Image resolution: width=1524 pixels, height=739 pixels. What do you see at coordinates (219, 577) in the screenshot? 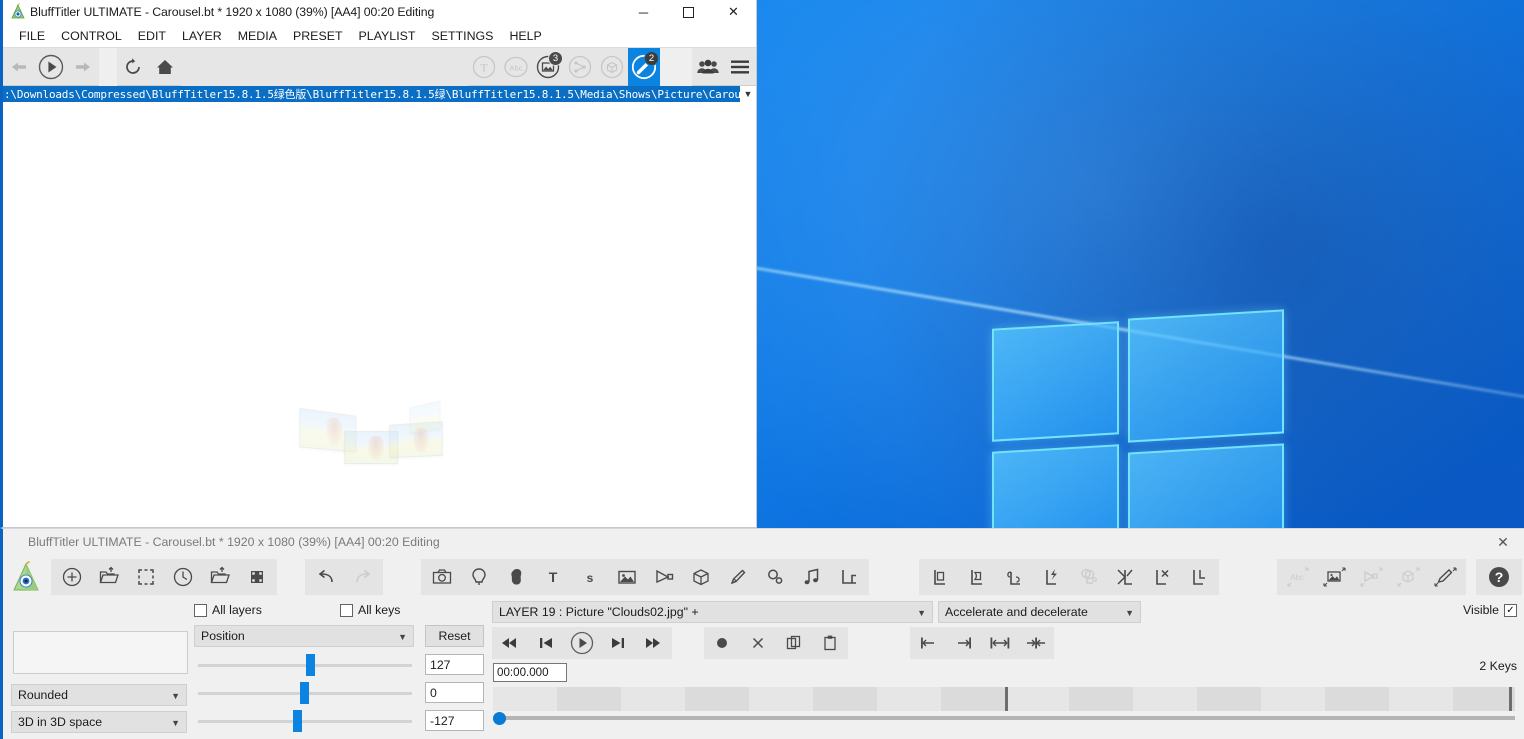
I see `open-recent-icon` at bounding box center [219, 577].